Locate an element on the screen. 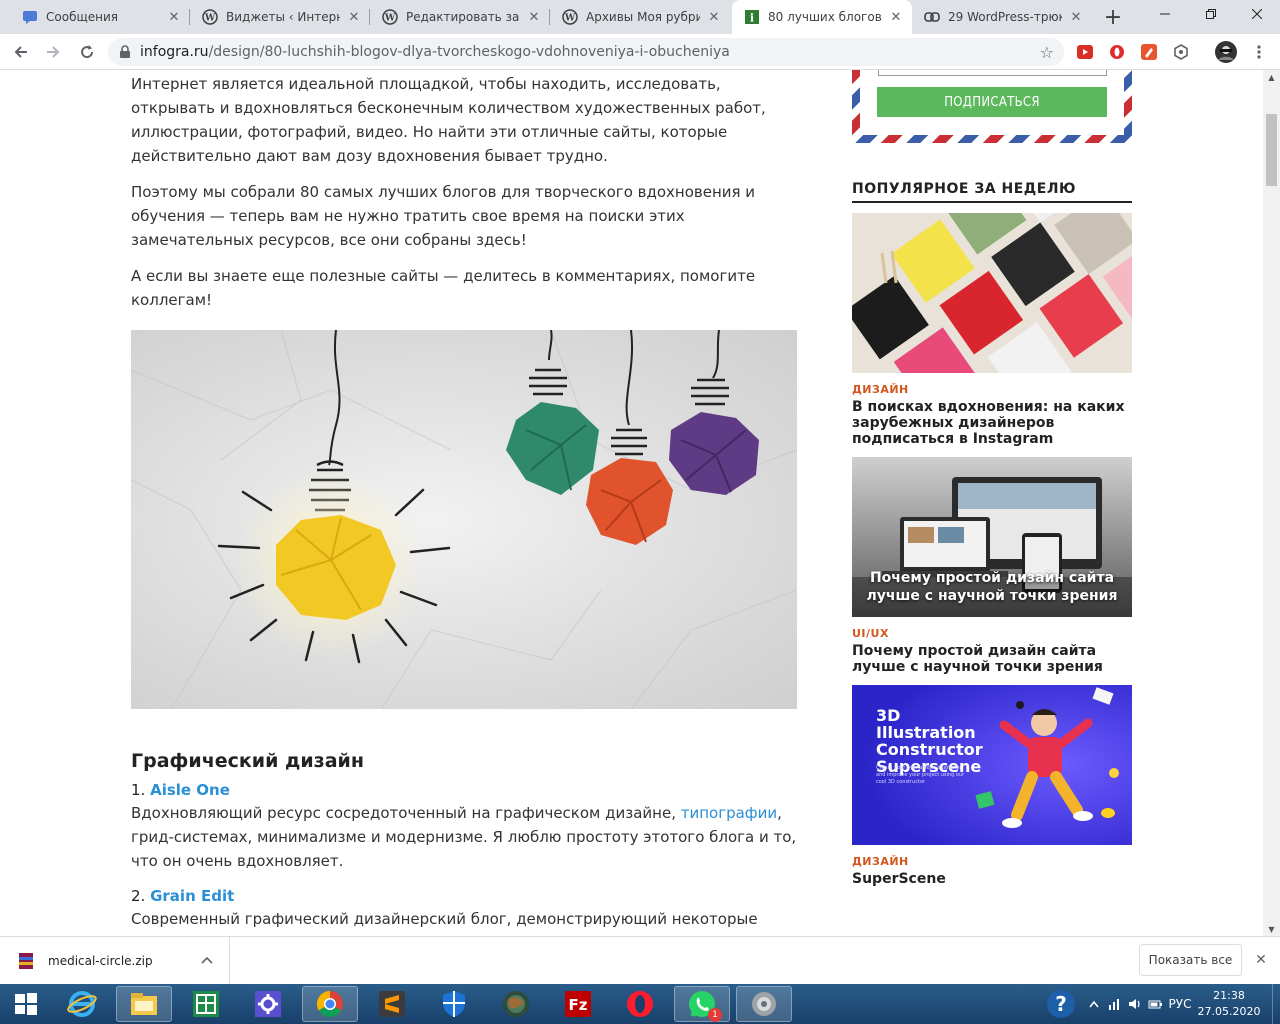 This screenshot has width=1280, height=1024. opera-icon is located at coordinates (640, 1004).